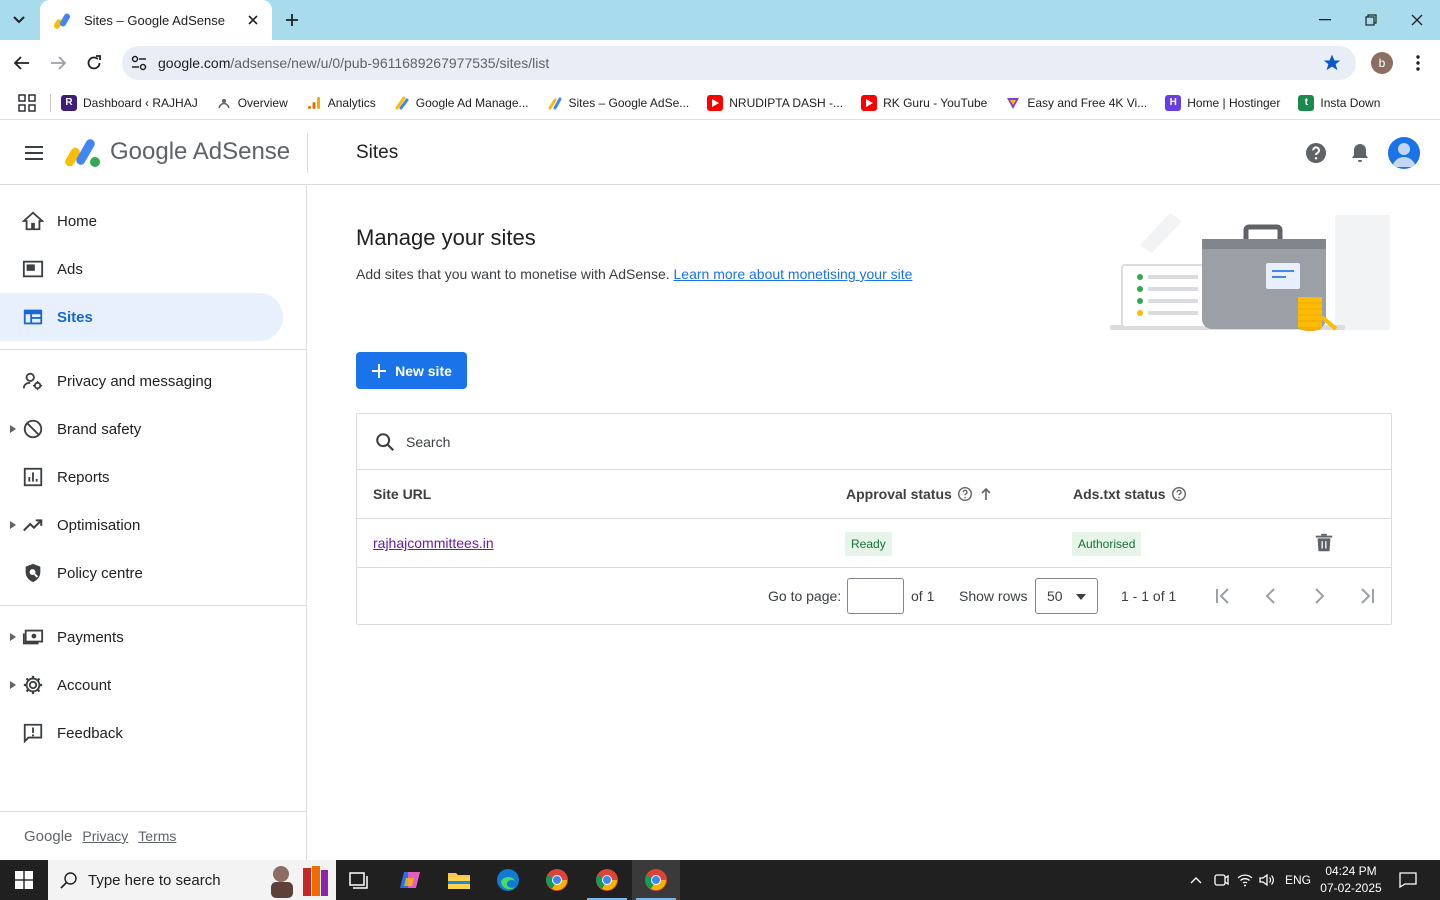 The width and height of the screenshot is (1440, 900). I want to click on bookmark-label: Dashboard ‹ RAJHAJ, so click(140, 102).